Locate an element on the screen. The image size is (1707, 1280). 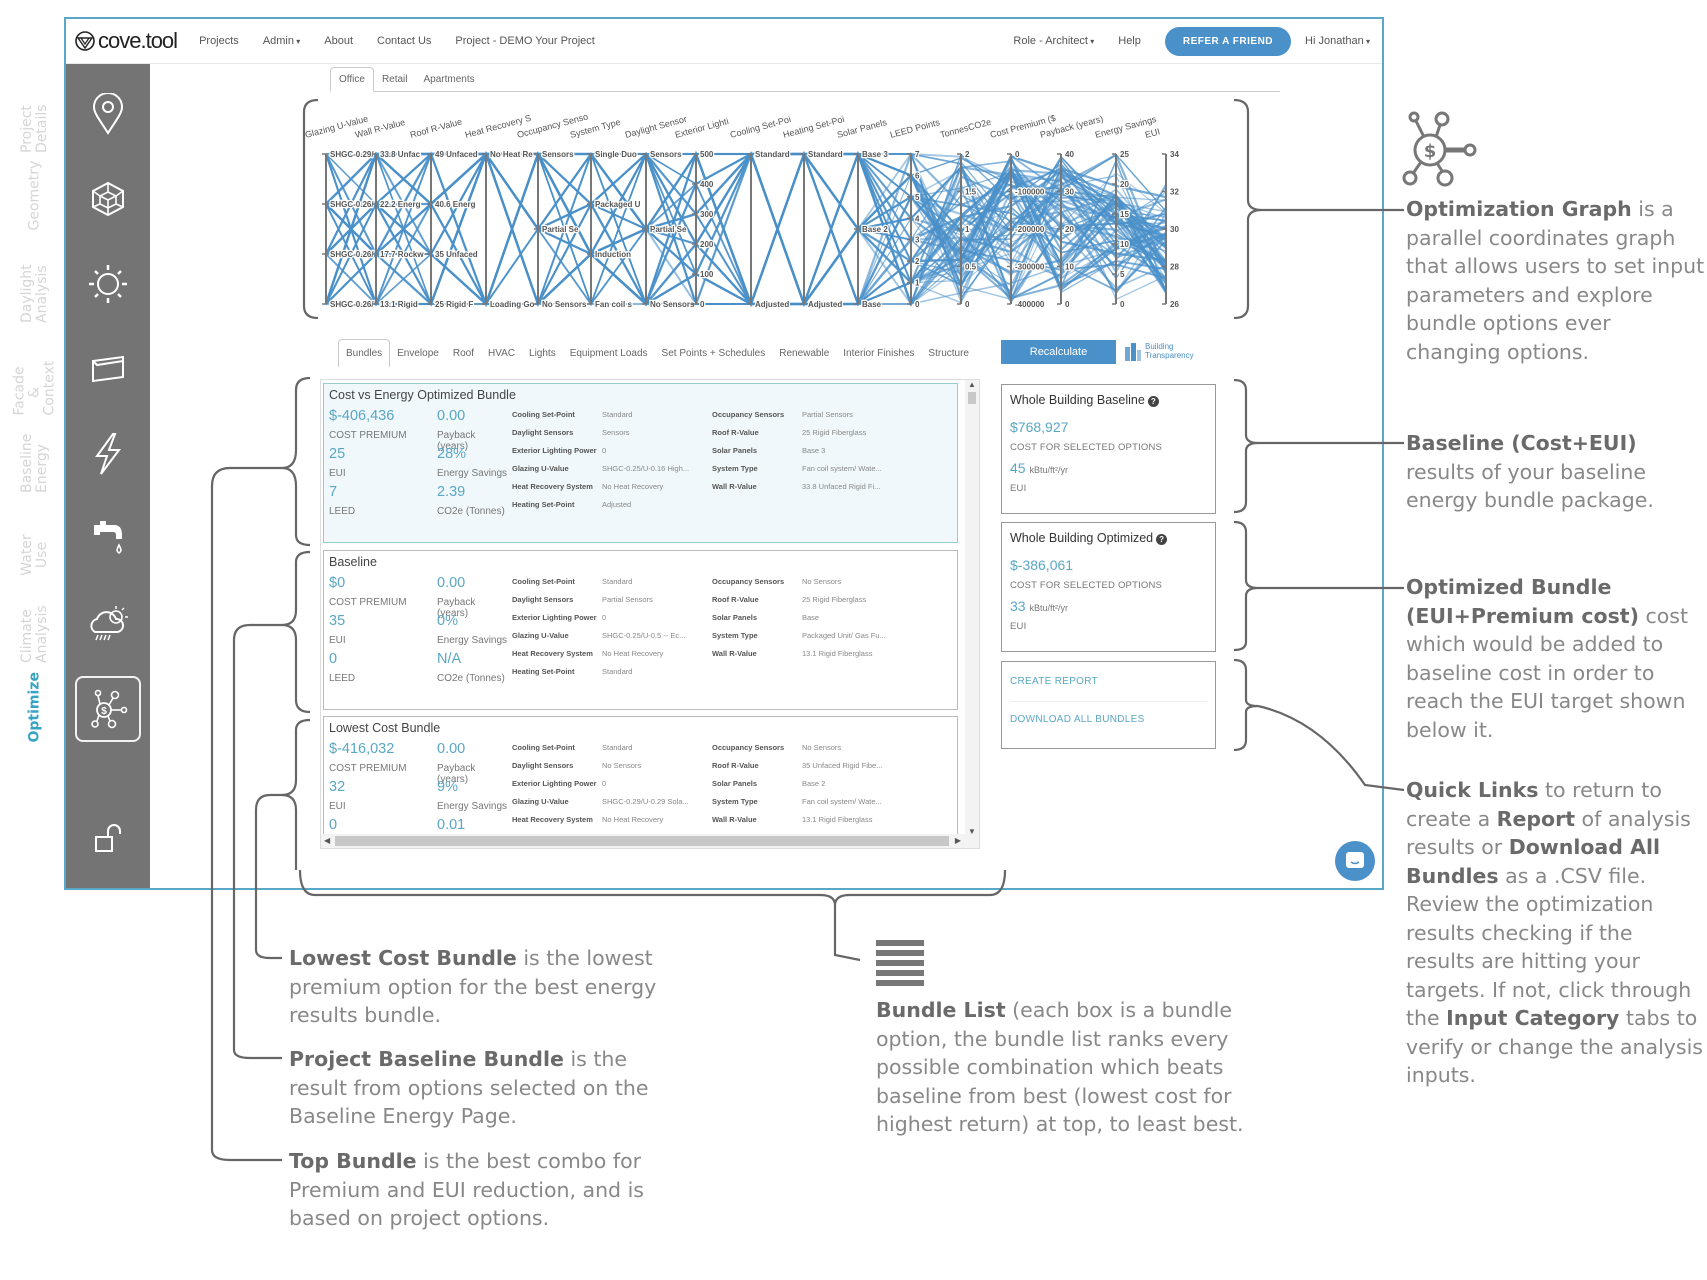
sidebar-label-project-details: Project Details is located at coordinates (34, 128).